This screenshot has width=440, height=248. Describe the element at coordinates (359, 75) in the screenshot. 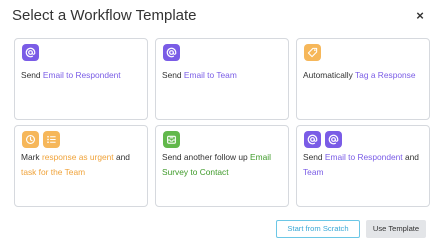

I see `template-description: Automatically Tag a Response` at that location.